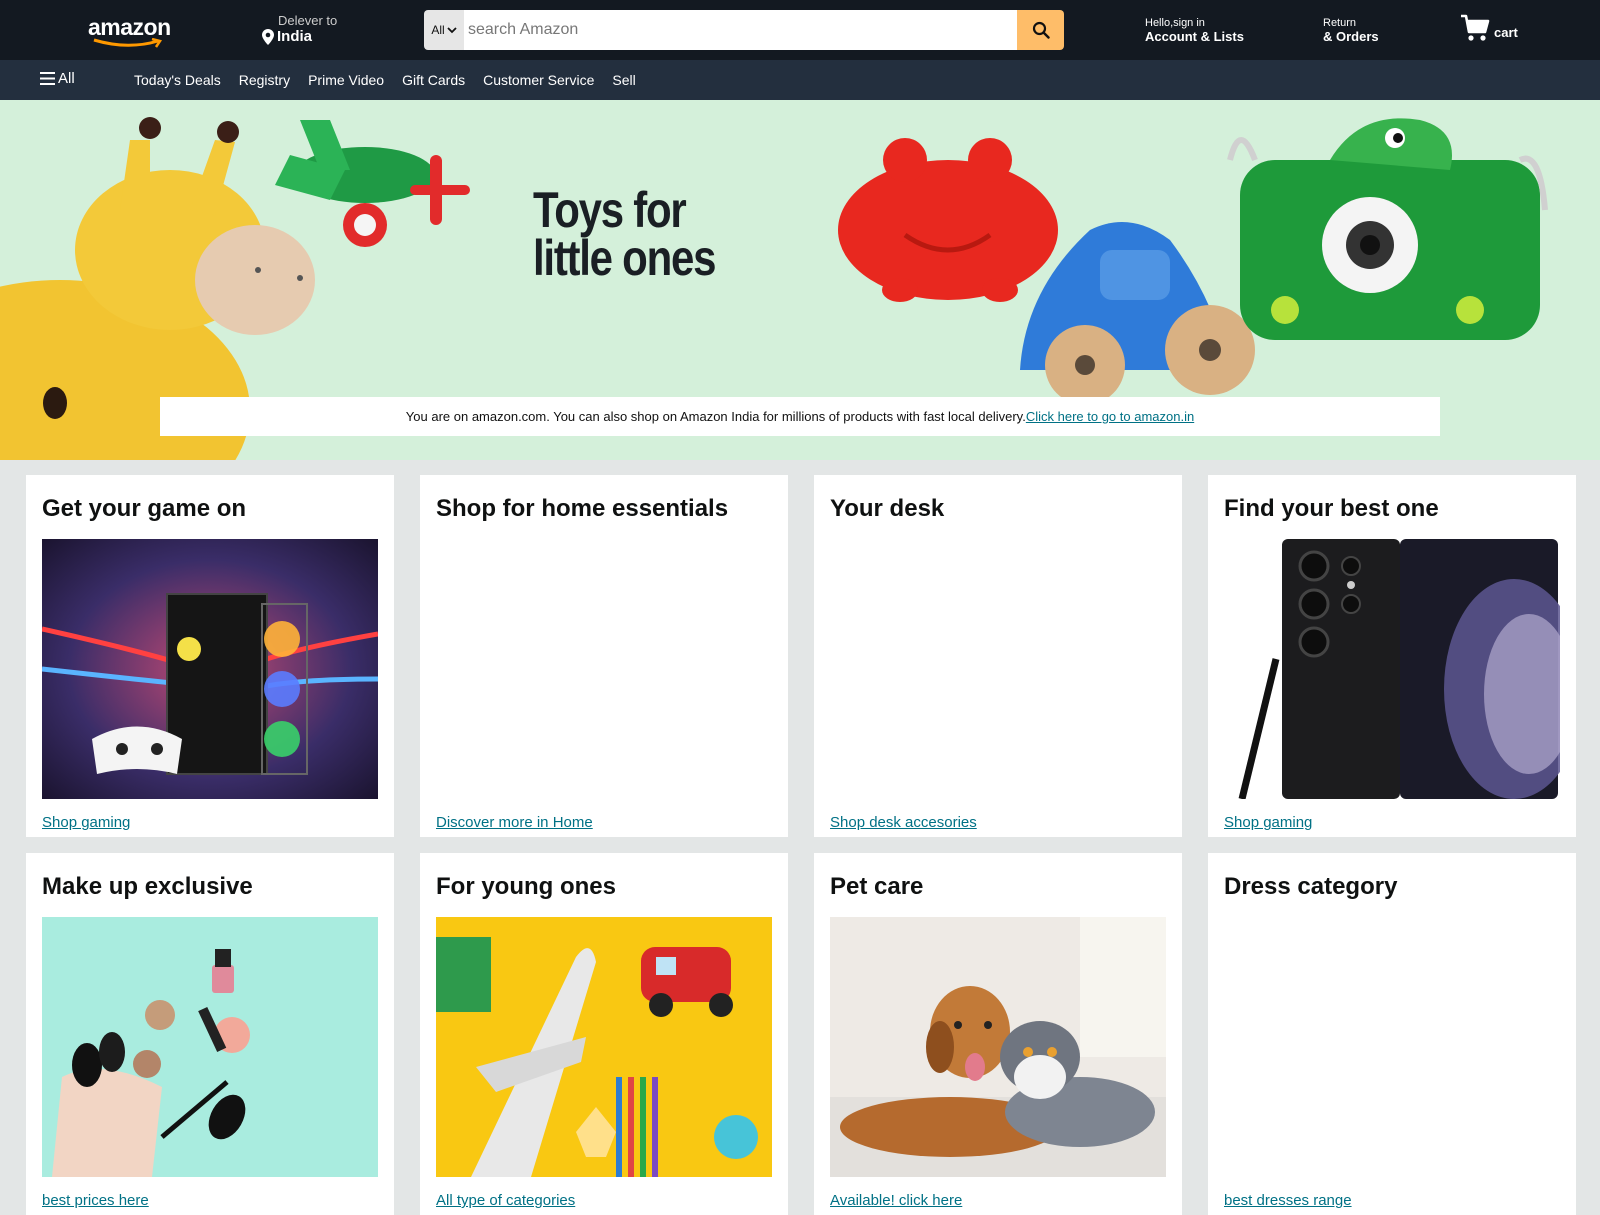  I want to click on subnav-link-todays-deals: Today's Deals, so click(177, 80).